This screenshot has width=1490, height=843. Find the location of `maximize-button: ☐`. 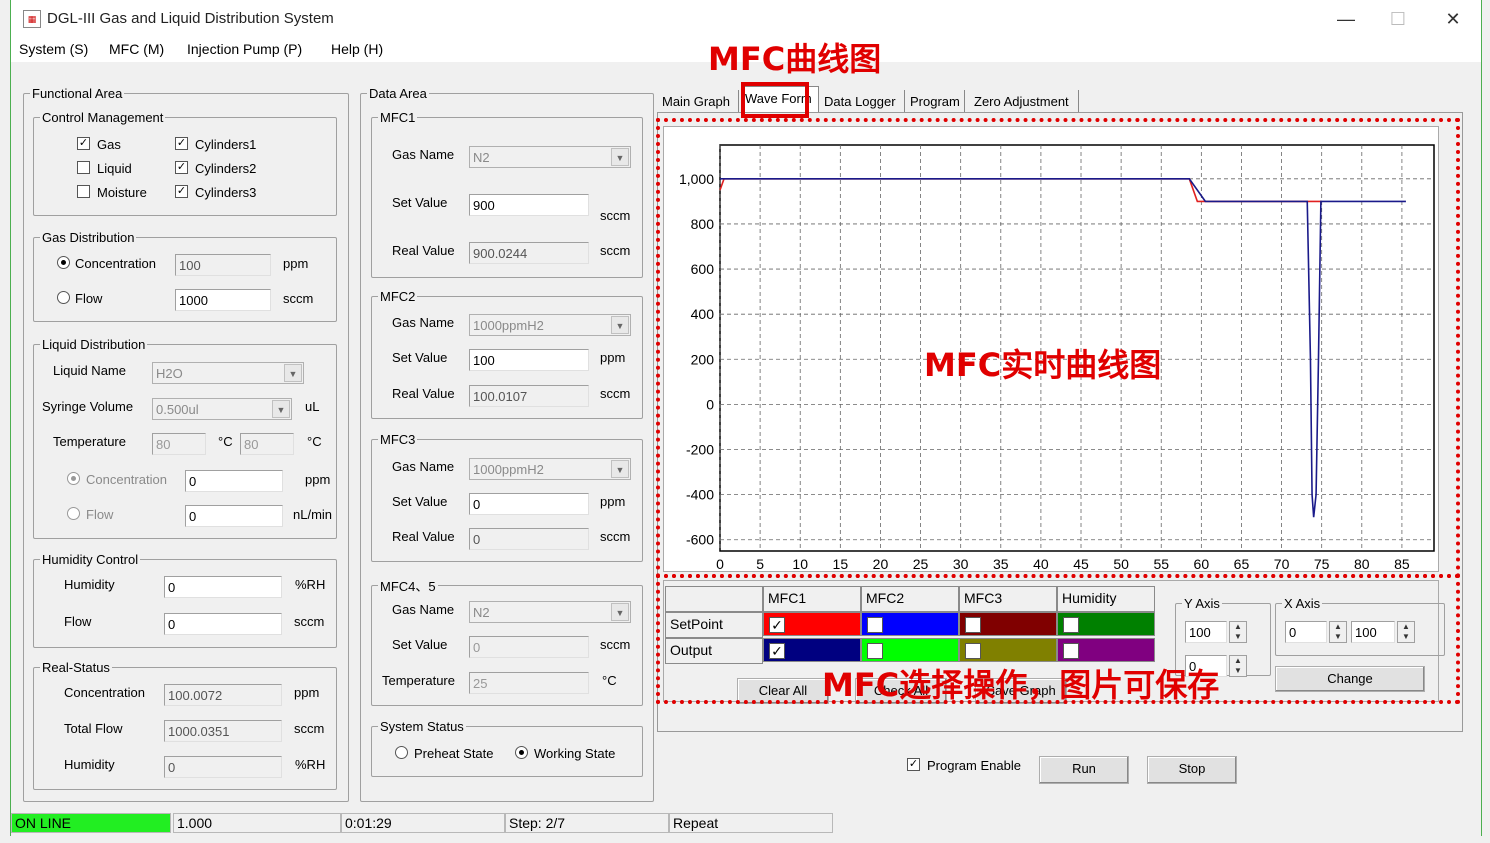

maximize-button: ☐ is located at coordinates (1398, 19).